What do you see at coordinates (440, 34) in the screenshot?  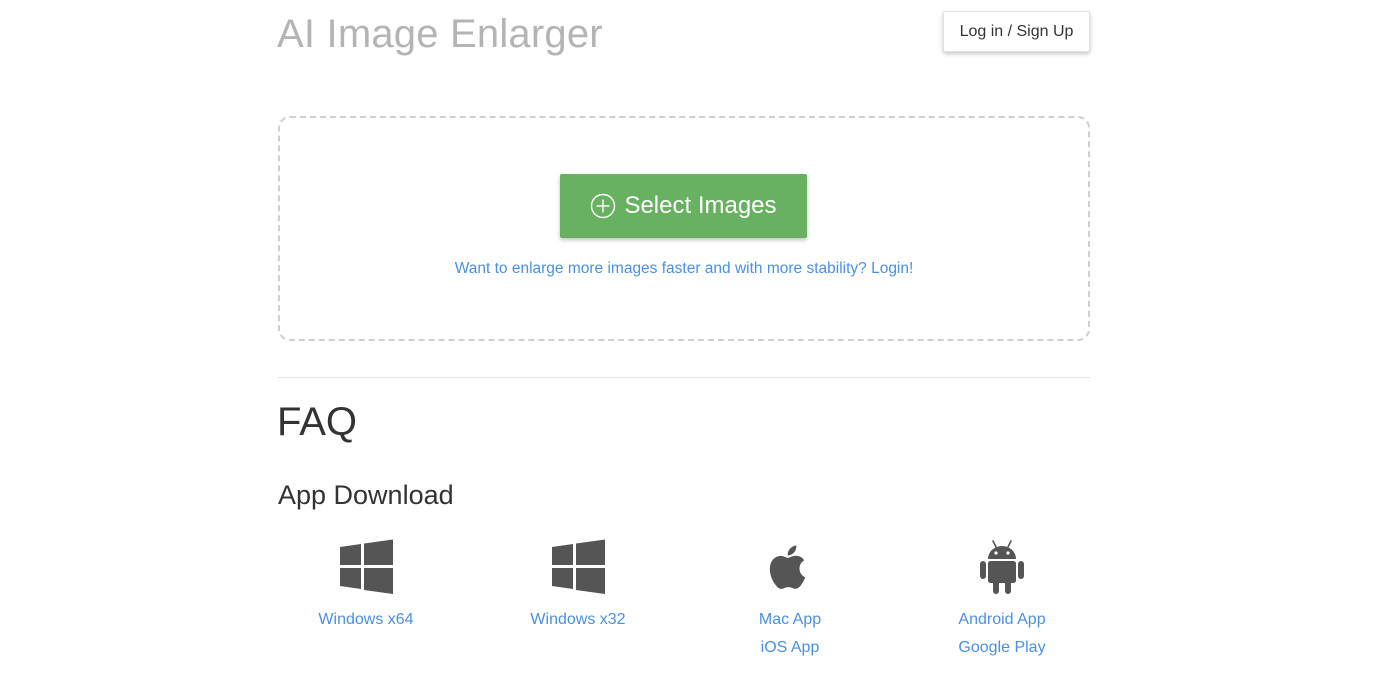 I see `app-title: AI Image Enlarger` at bounding box center [440, 34].